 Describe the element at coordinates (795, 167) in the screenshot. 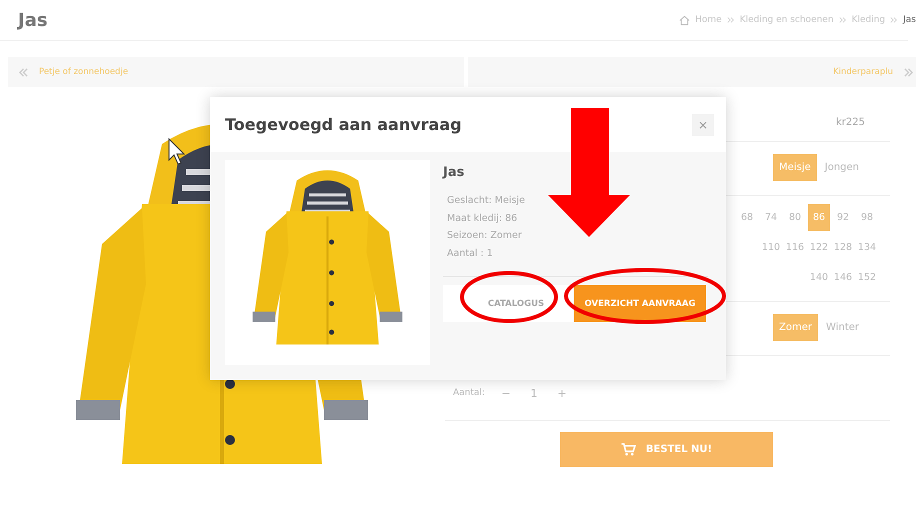

I see `gender-option: Meisje` at that location.